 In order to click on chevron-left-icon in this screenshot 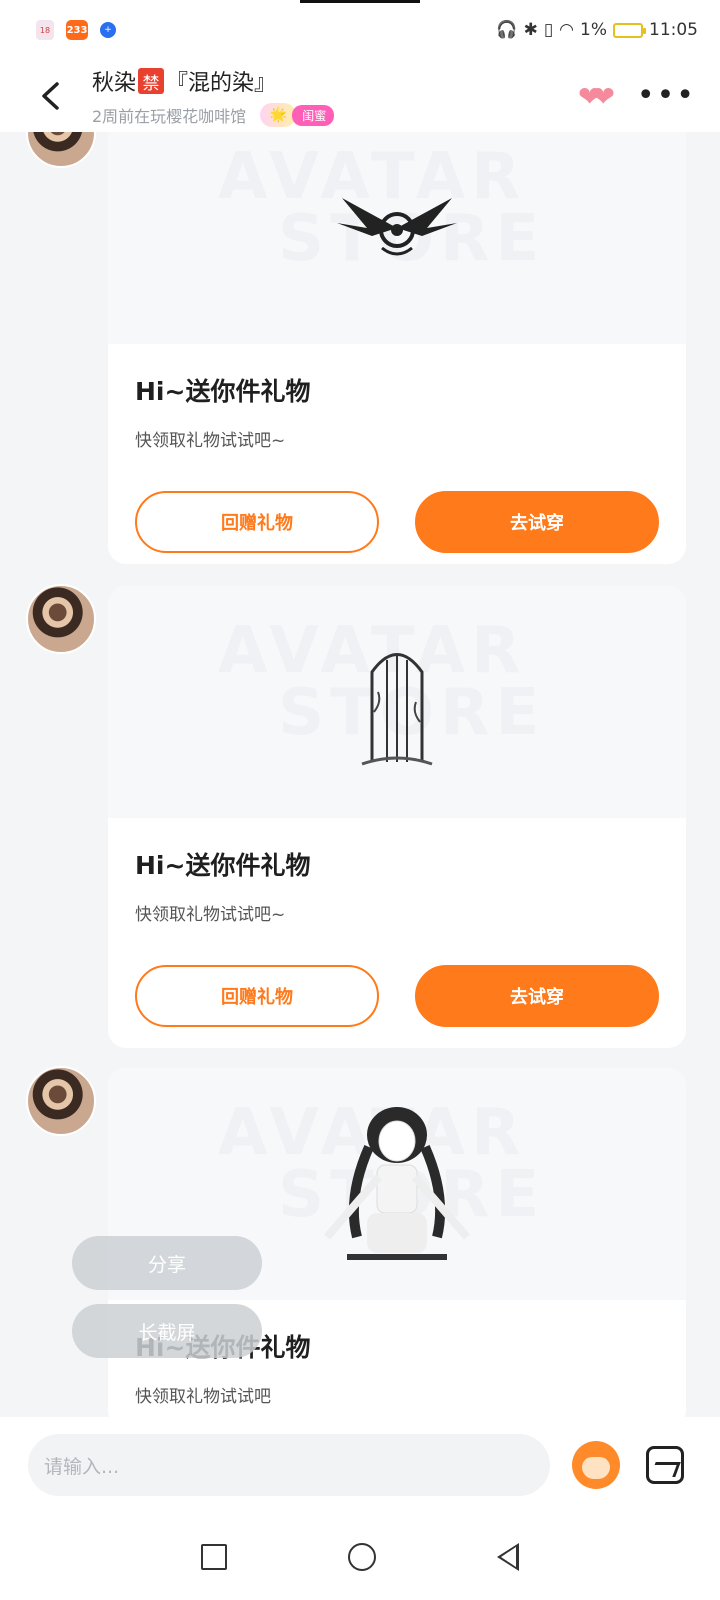, I will do `click(50, 96)`.